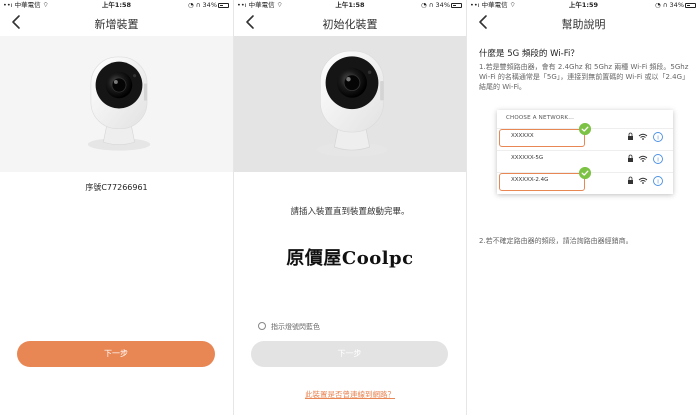 The image size is (700, 415). Describe the element at coordinates (350, 212) in the screenshot. I see `instruction-text: 請插入裝置直到裝置啟動完畢。` at that location.